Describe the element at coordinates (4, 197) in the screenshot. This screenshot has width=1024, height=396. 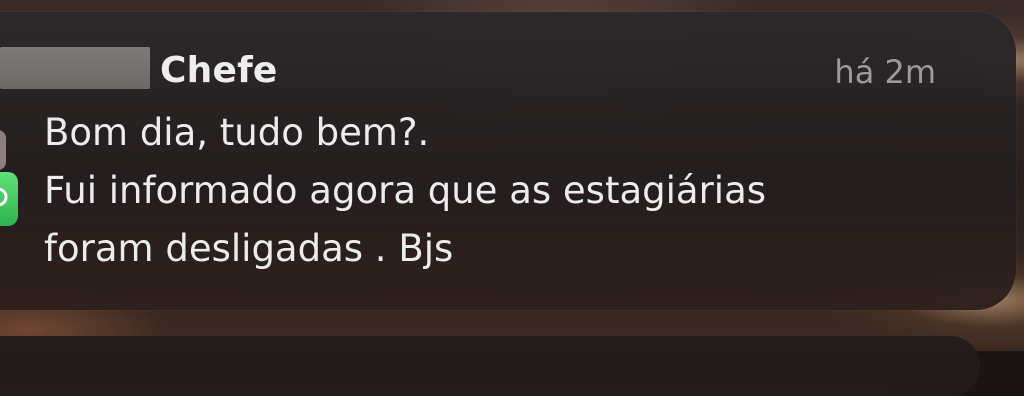
I see `whatsapp-glyph-icon` at that location.